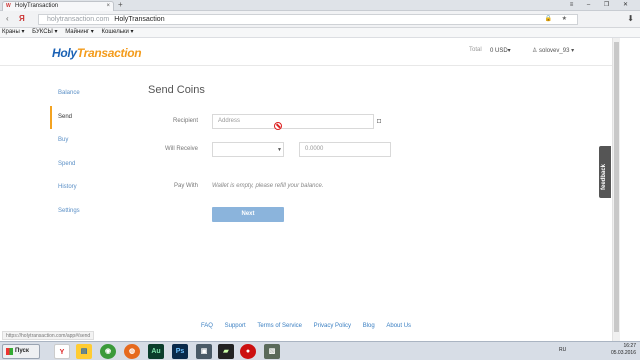 The image size is (640, 360). Describe the element at coordinates (9, 351) in the screenshot. I see `windows-logo-icon` at that location.